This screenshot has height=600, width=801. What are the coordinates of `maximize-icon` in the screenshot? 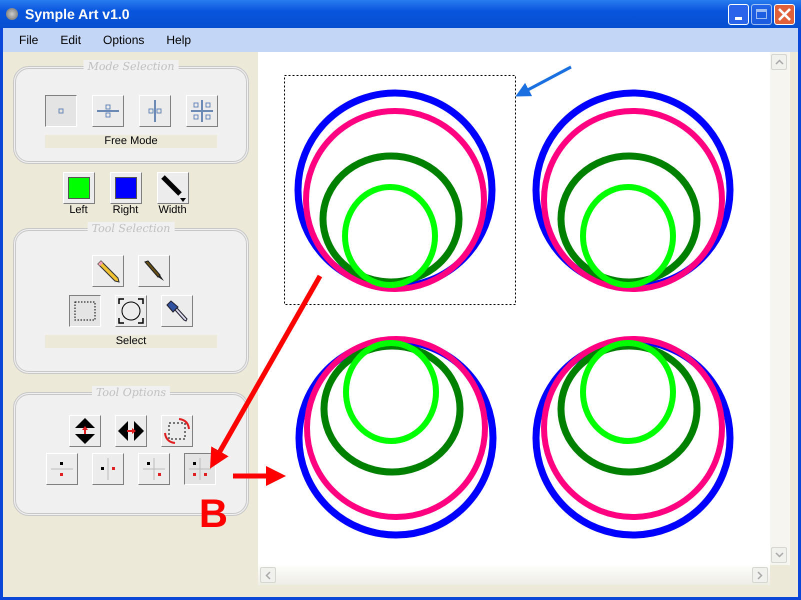 It's located at (761, 14).